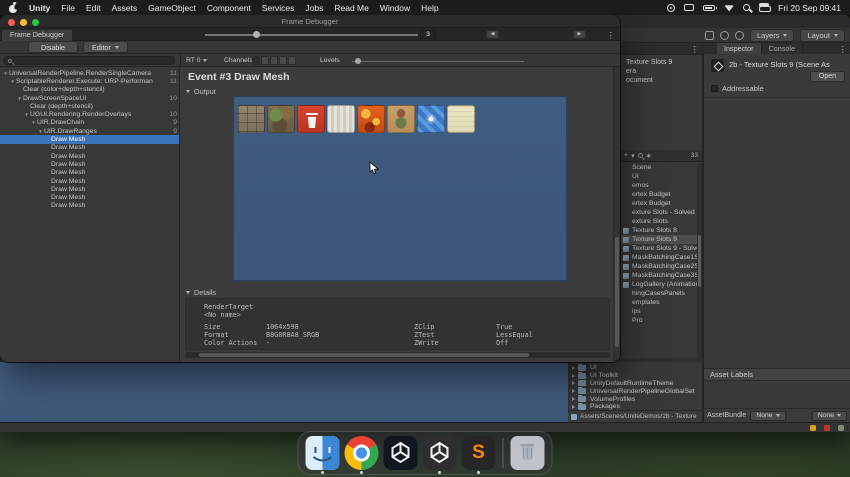 Image resolution: width=850 pixels, height=477 pixels. What do you see at coordinates (635, 399) in the screenshot?
I see `project-folder-row: VolumeProfiles` at bounding box center [635, 399].